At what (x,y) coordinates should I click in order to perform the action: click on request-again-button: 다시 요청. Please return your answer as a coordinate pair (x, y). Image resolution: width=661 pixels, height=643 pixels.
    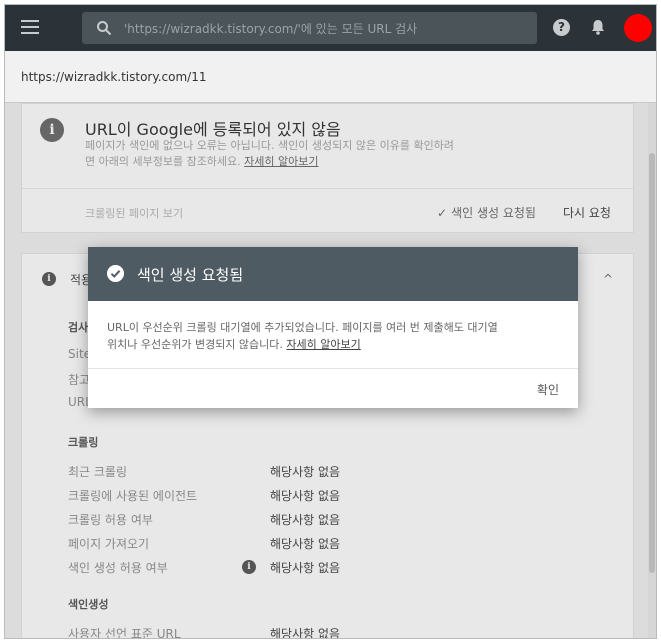
    Looking at the image, I should click on (587, 212).